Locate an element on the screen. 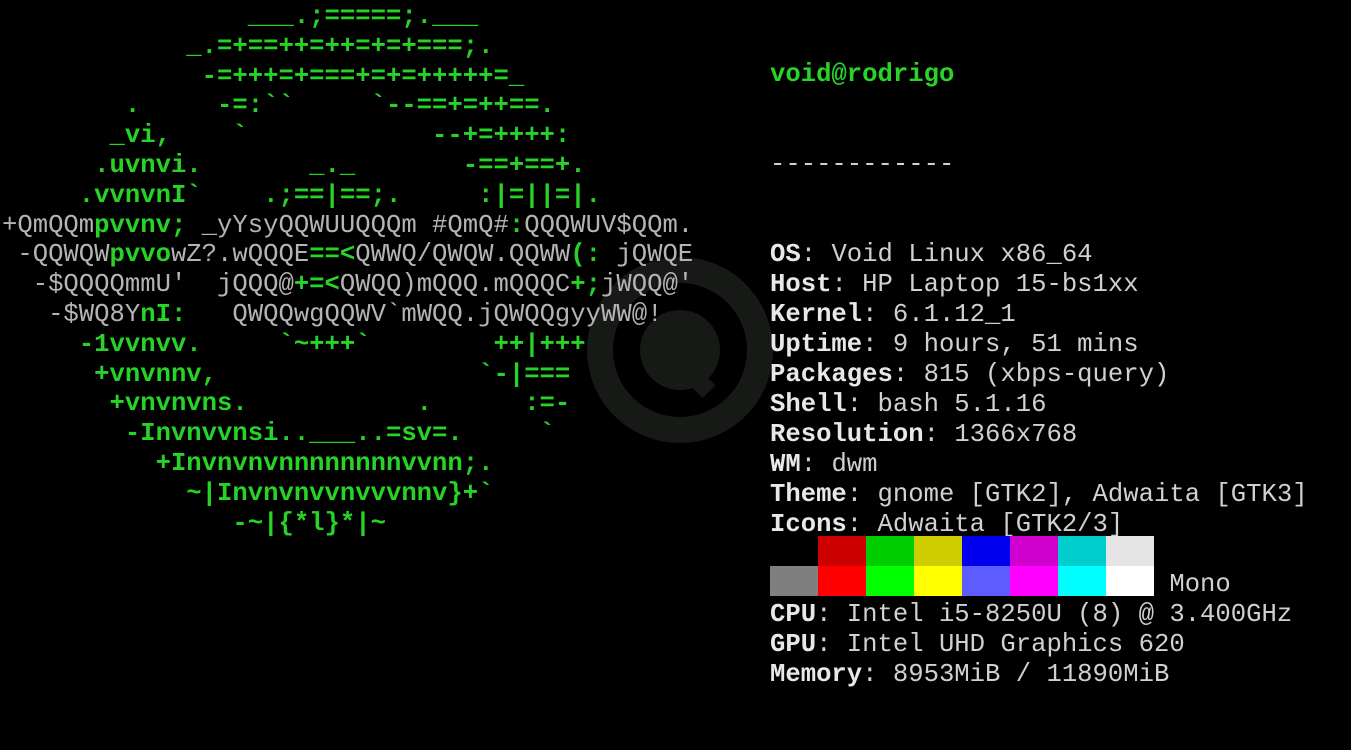 This screenshot has width=1351, height=750. logo-line: -~|{*l}*|~ is located at coordinates (194, 523).